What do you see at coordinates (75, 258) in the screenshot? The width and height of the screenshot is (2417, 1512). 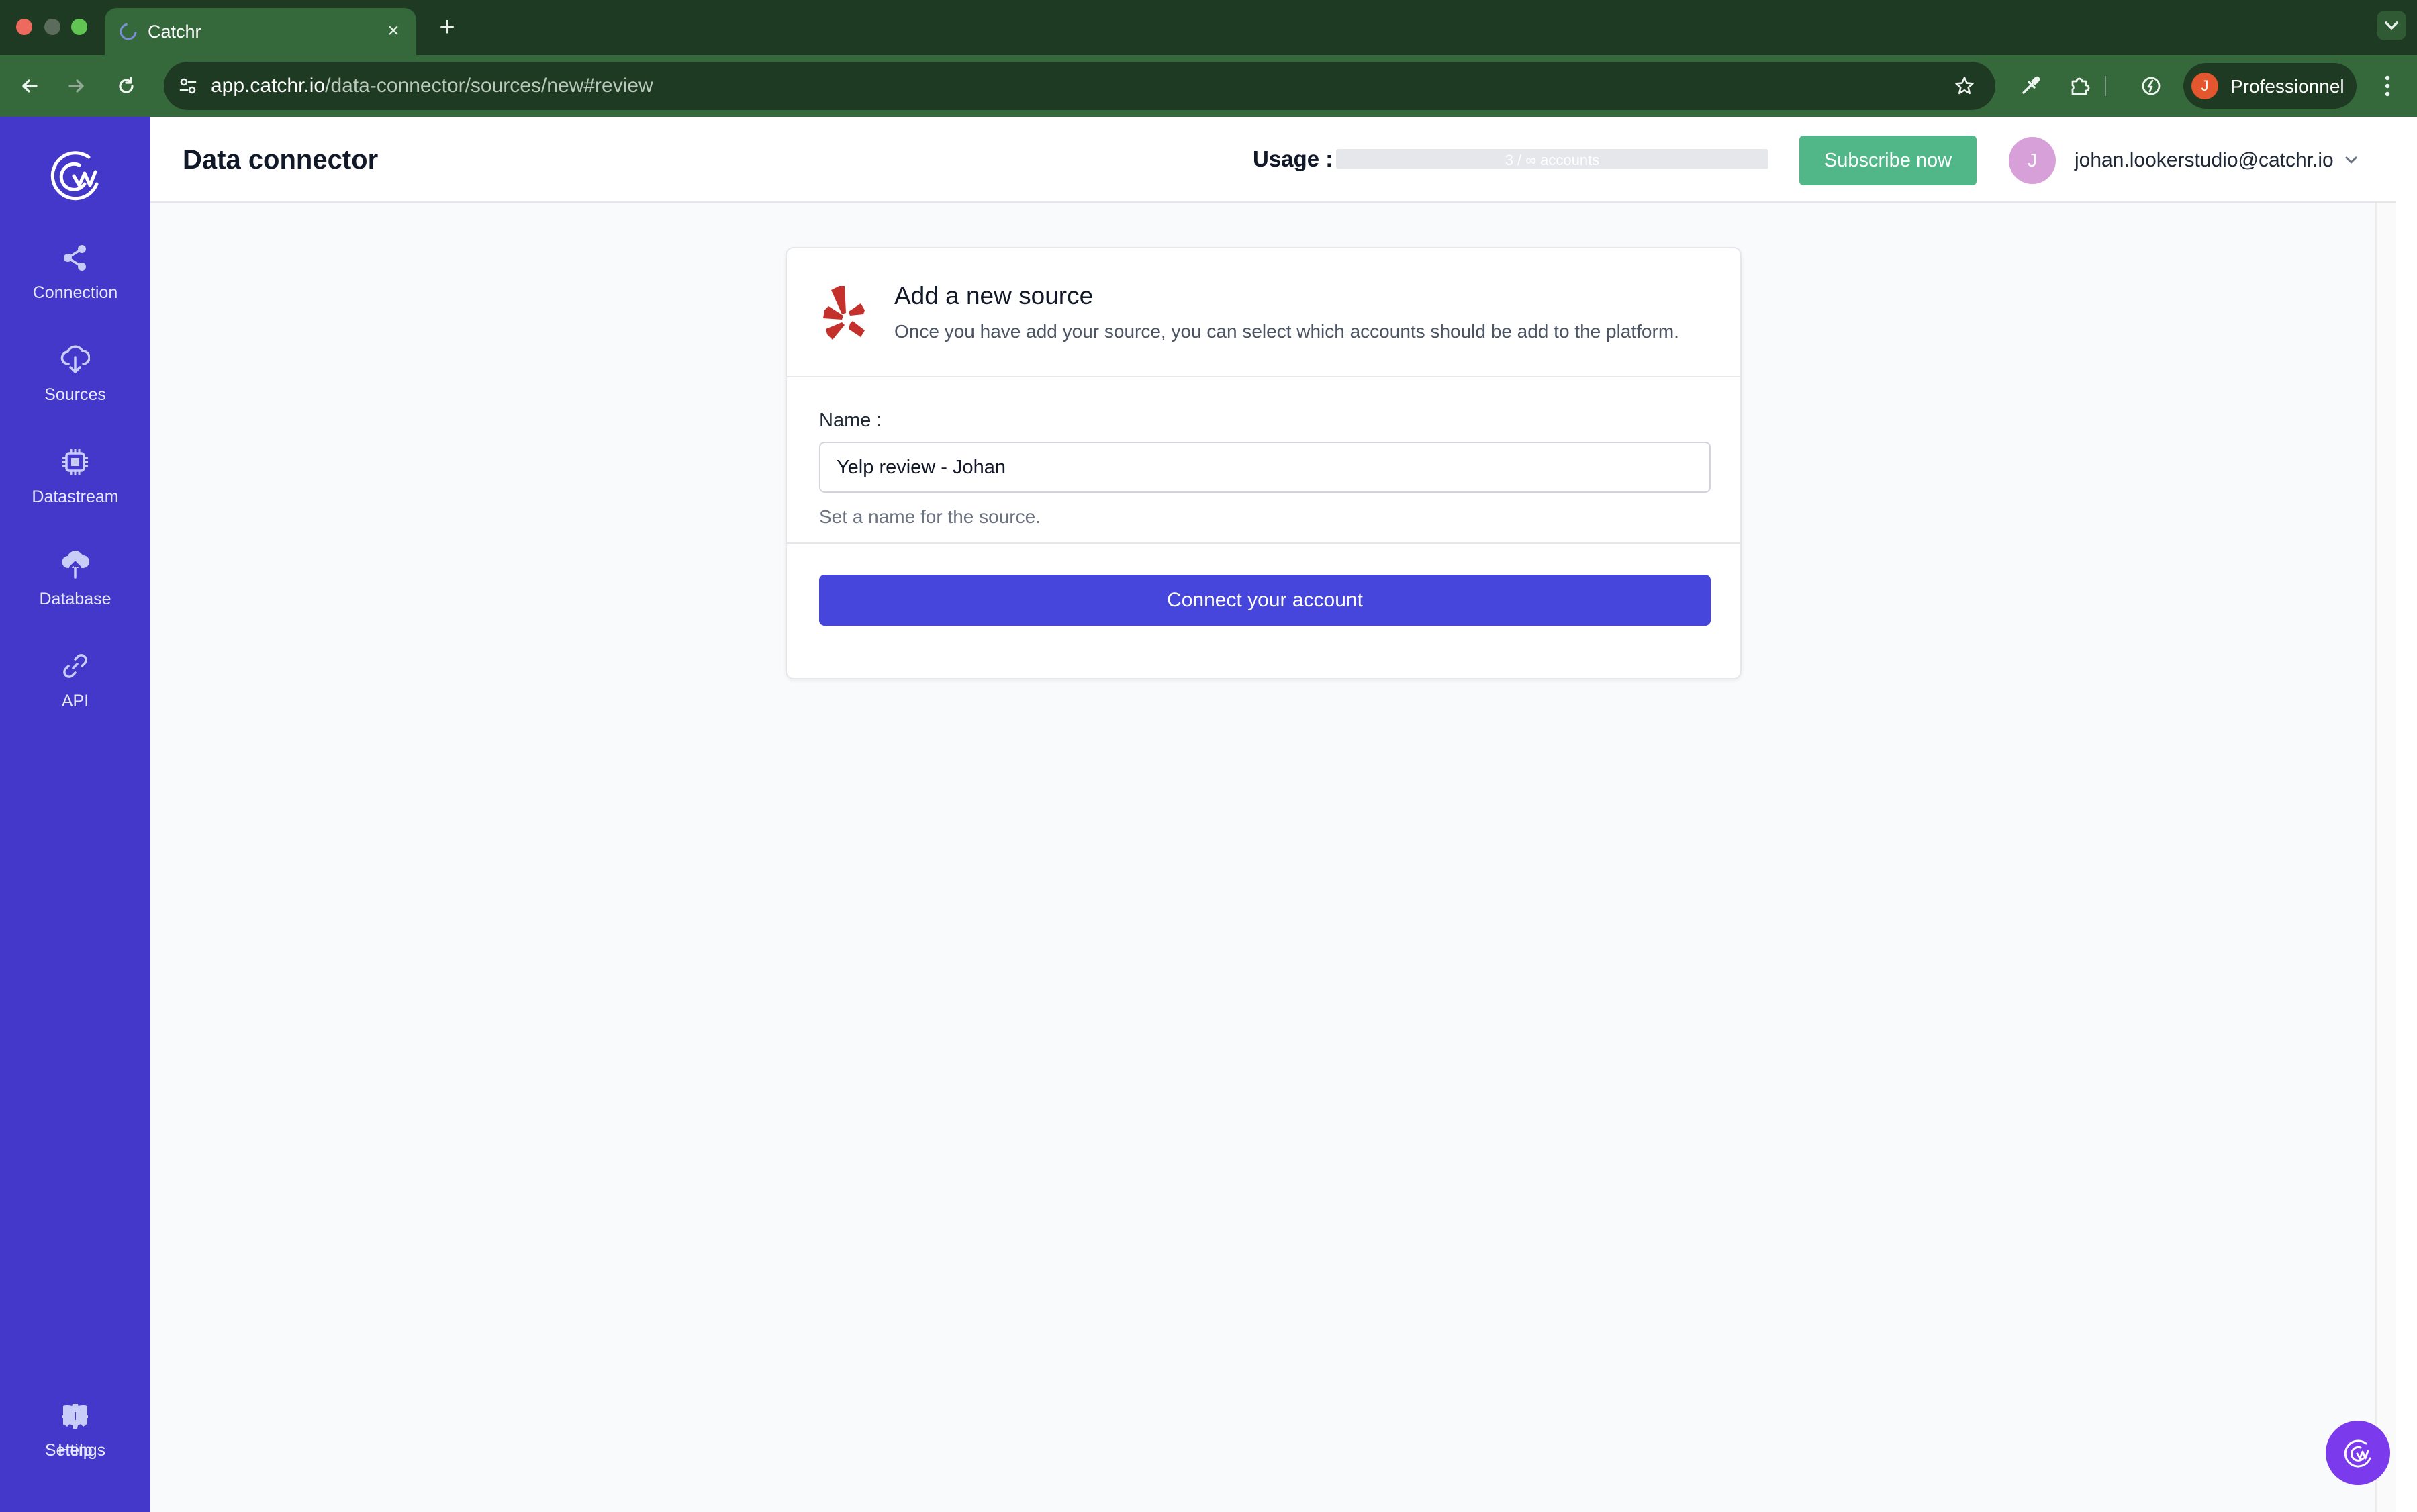 I see `share-icon` at bounding box center [75, 258].